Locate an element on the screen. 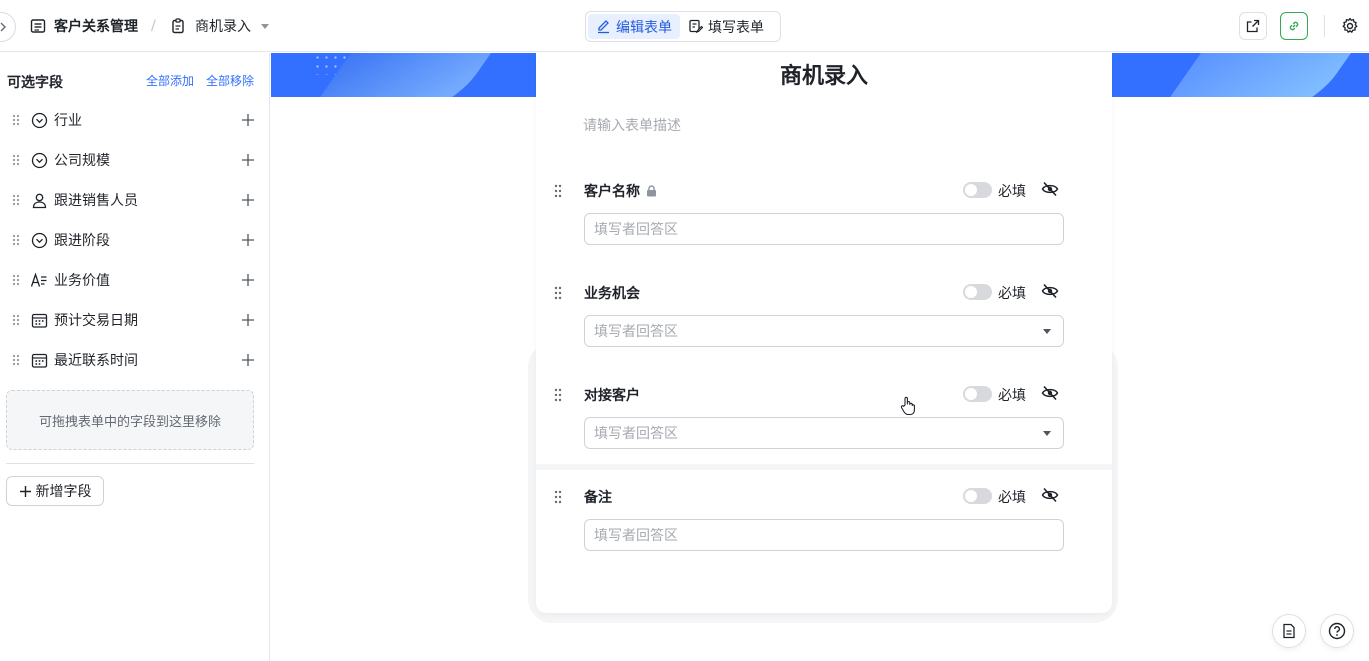 This screenshot has width=1369, height=661. field-label: 跟进销售人员 is located at coordinates (96, 201).